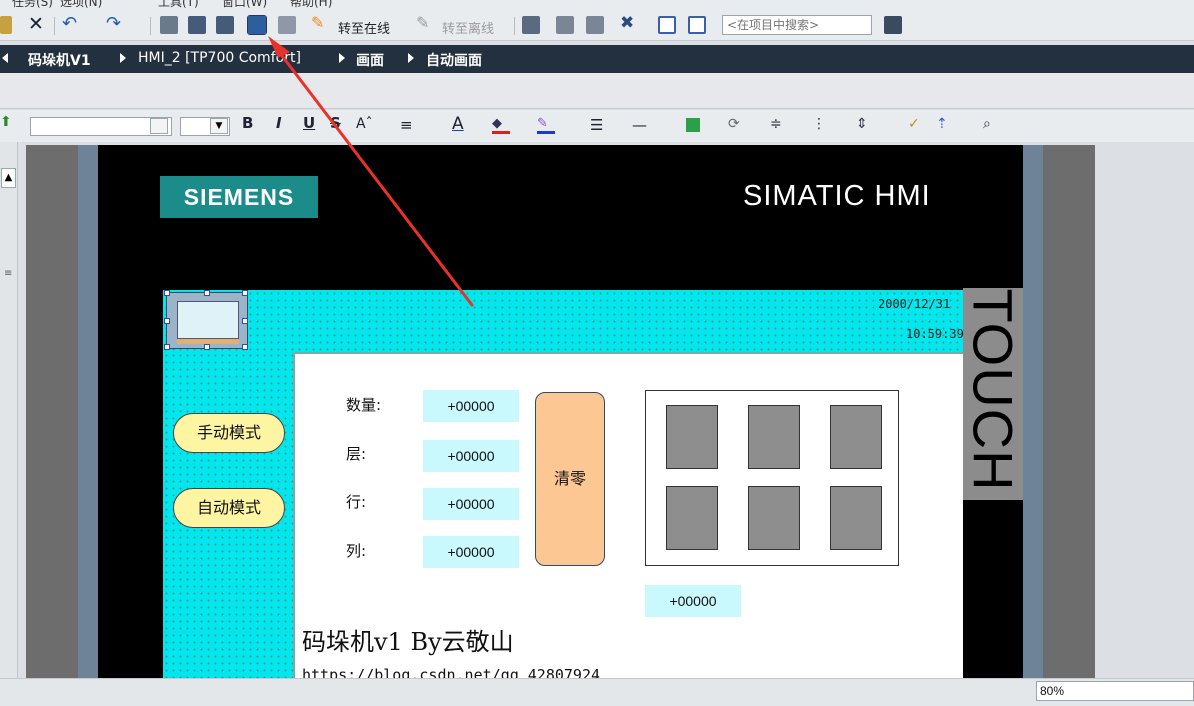 Image resolution: width=1194 pixels, height=706 pixels. What do you see at coordinates (597, 59) in the screenshot?
I see `breadcrumb: 码垛机V1 HMI_2 [TP700 Comfort] 画面 自动画面` at bounding box center [597, 59].